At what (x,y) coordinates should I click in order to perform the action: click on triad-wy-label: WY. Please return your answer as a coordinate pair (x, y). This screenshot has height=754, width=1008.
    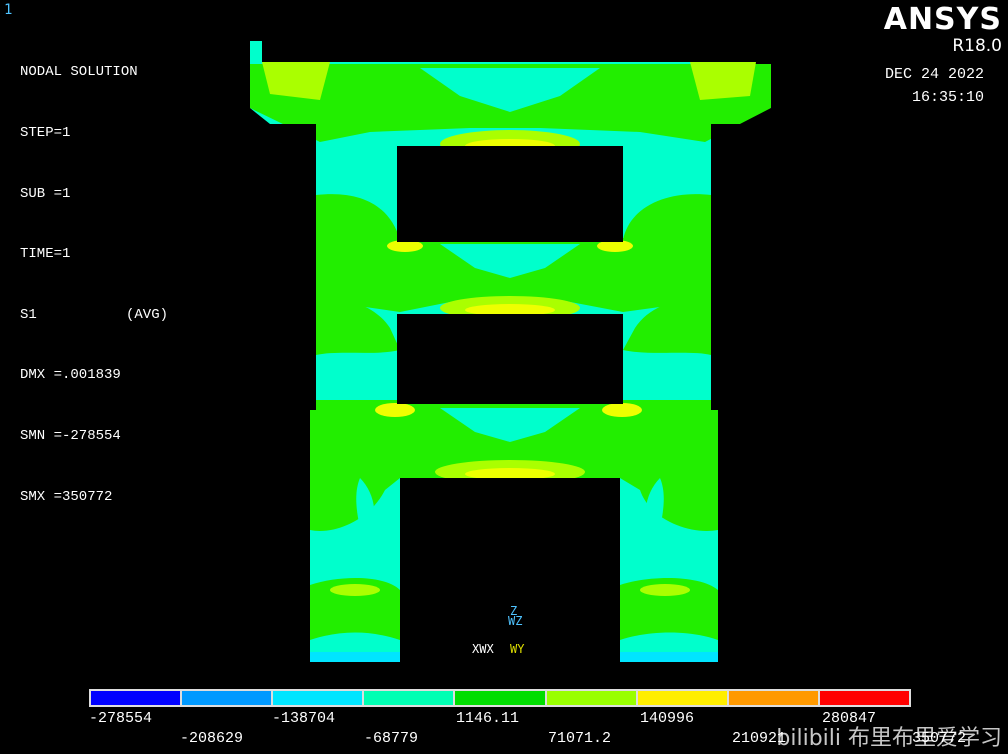
    Looking at the image, I should click on (517, 649).